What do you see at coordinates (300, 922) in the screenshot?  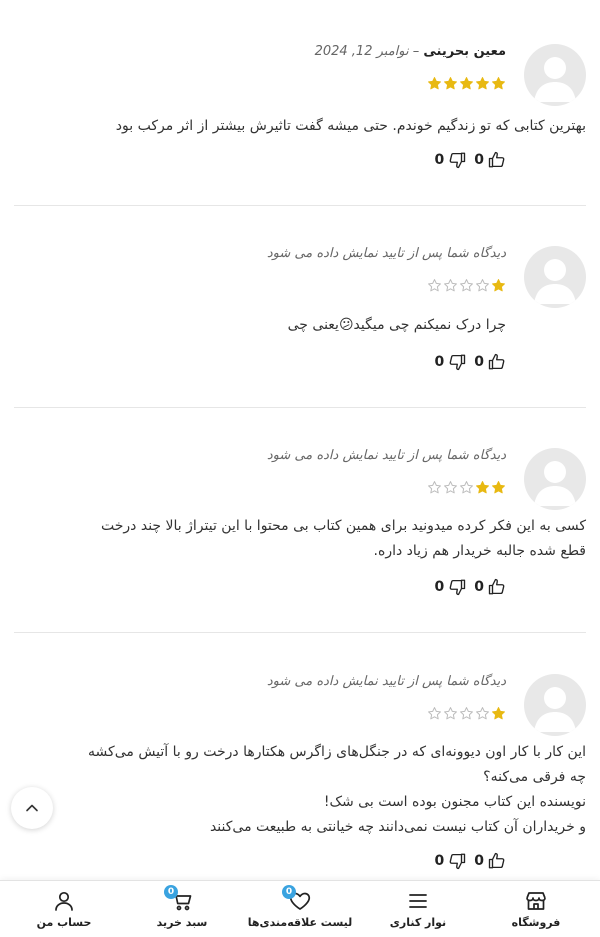 I see `nav-wishlist-label: لیست علاقه‌مندی‌ها` at bounding box center [300, 922].